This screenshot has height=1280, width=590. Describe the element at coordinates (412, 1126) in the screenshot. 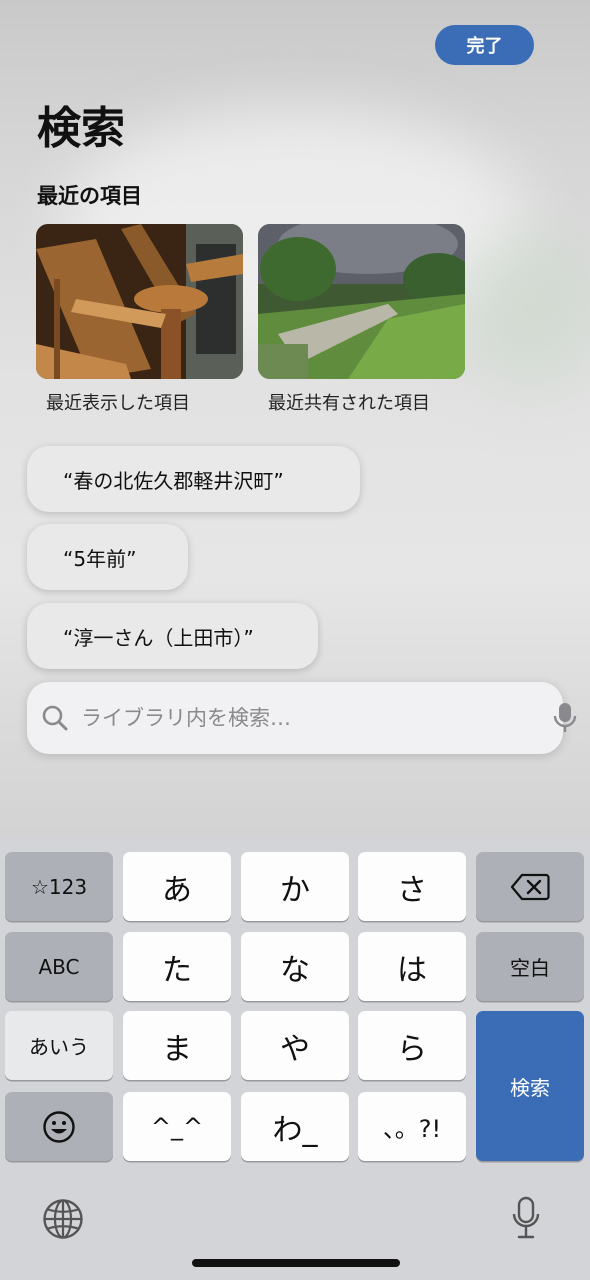

I see `punctuation-key: 、。?!` at that location.